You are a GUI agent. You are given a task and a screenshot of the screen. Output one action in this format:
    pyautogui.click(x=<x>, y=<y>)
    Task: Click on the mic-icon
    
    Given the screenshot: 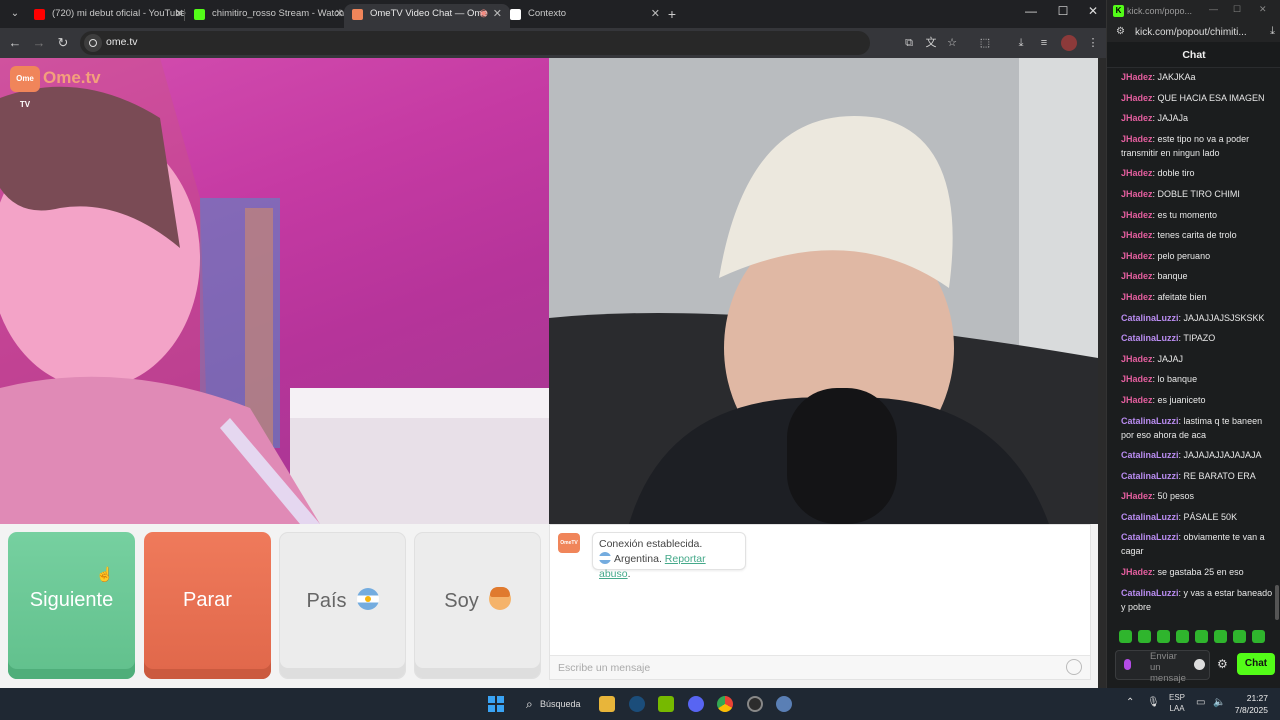 What is the action you would take?
    pyautogui.click(x=1127, y=664)
    